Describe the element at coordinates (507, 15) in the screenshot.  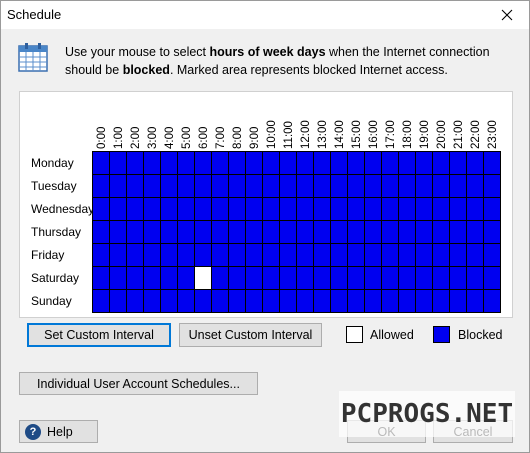
I see `close-button` at that location.